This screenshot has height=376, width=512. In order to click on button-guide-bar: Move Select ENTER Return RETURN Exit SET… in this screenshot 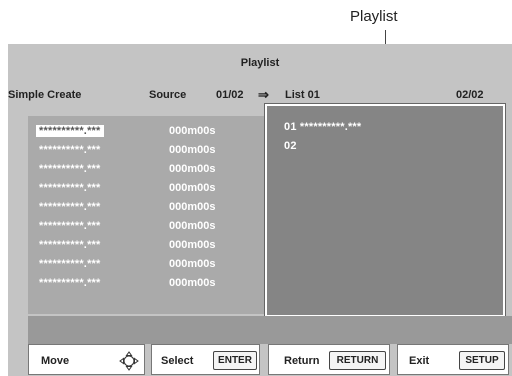, I will do `click(270, 360)`.